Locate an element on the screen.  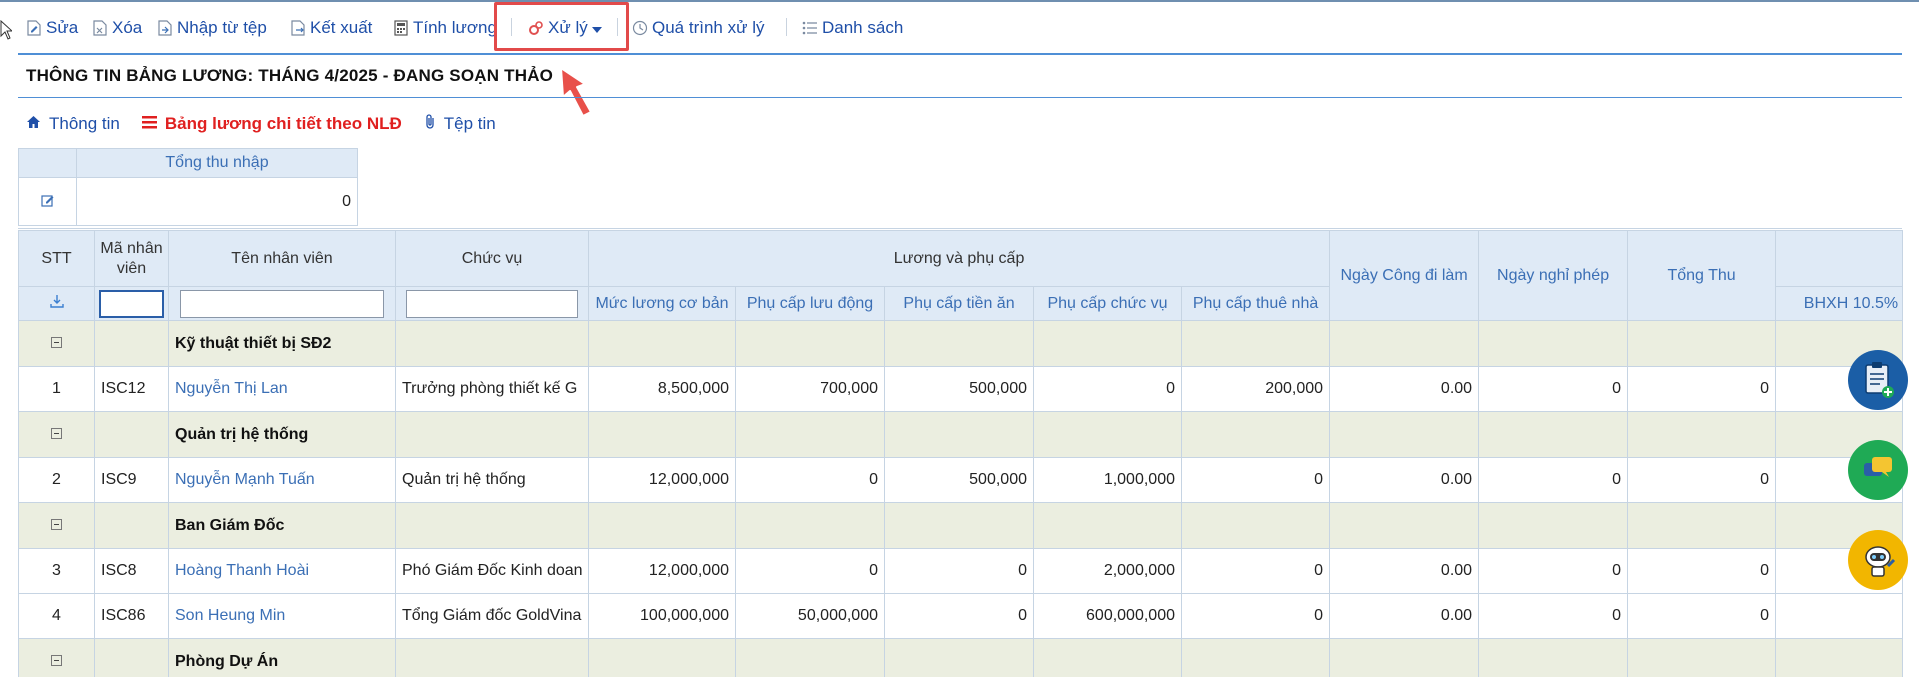
col-employee-code-label: Mã nhân viên is located at coordinates (131, 258).